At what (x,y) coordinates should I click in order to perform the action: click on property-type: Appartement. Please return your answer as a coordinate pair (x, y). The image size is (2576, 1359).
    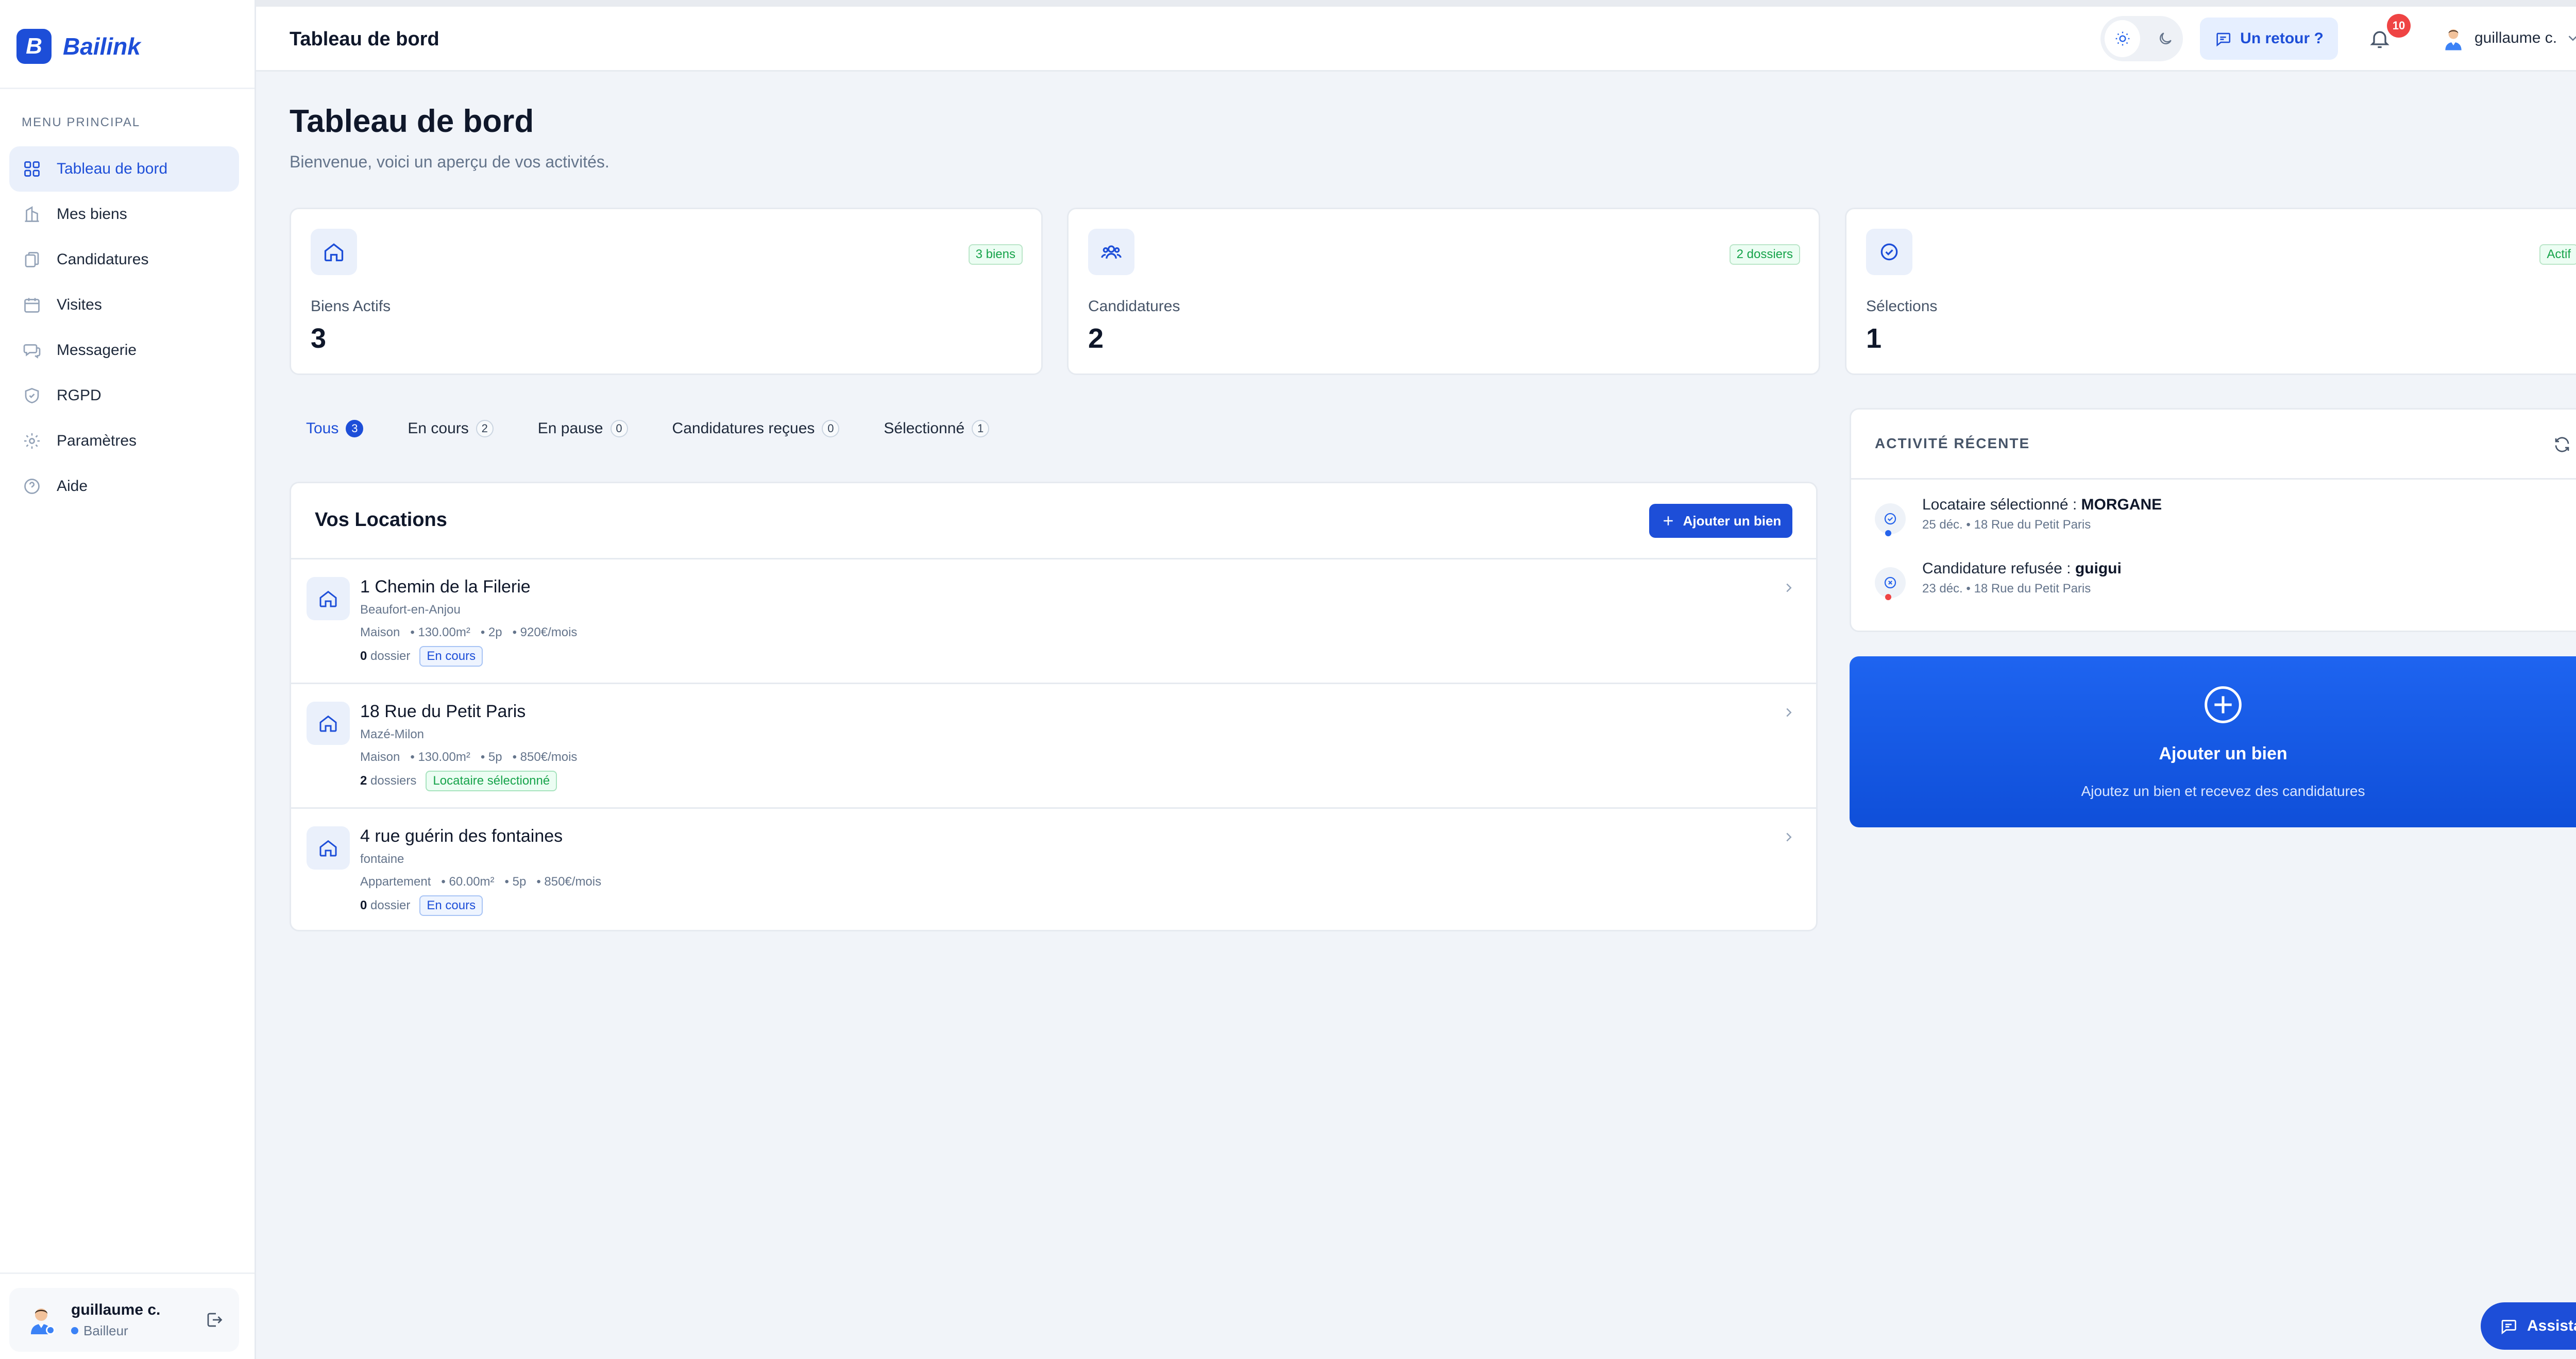
    Looking at the image, I should click on (395, 882).